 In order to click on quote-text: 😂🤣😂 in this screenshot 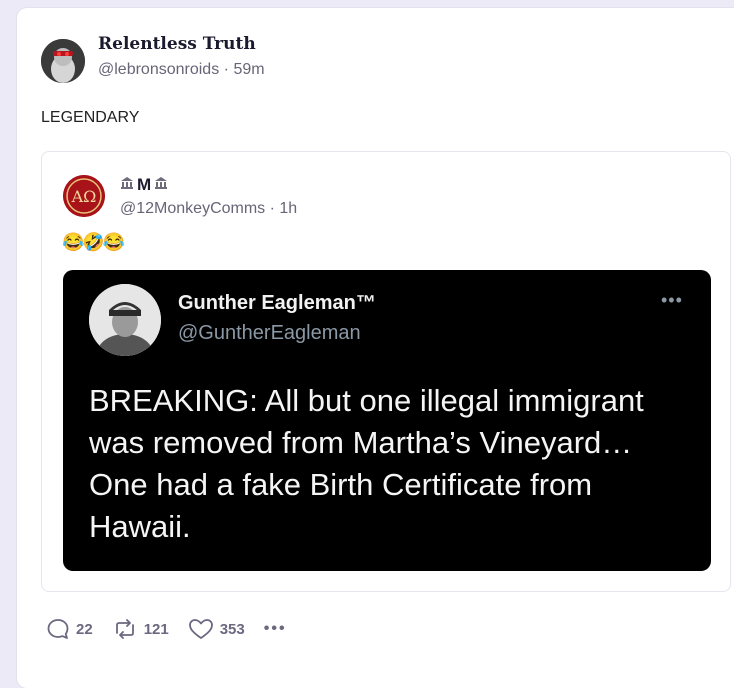, I will do `click(93, 242)`.